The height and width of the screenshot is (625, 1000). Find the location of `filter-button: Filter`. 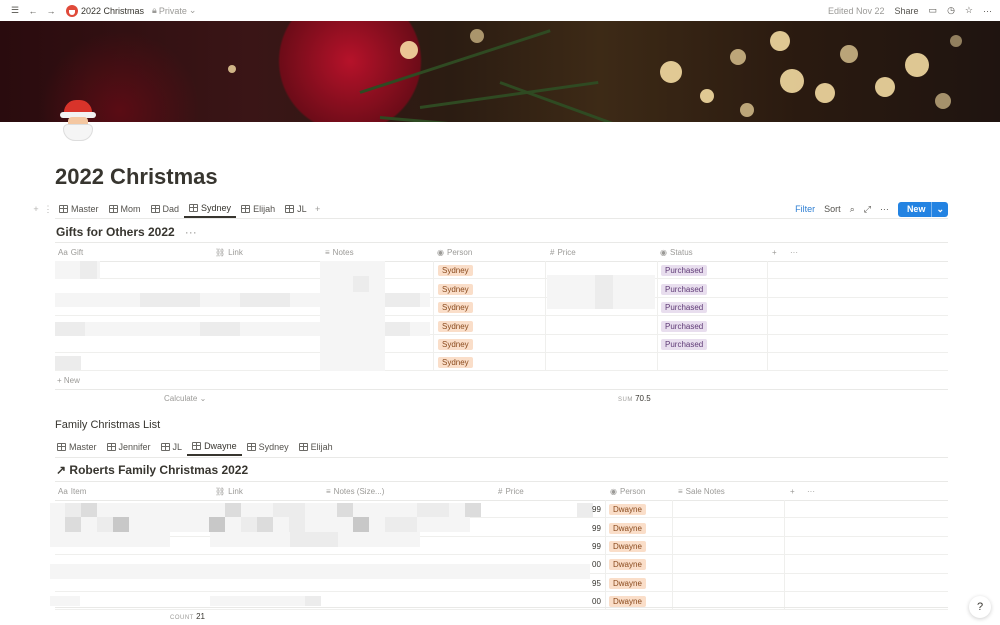

filter-button: Filter is located at coordinates (805, 209).